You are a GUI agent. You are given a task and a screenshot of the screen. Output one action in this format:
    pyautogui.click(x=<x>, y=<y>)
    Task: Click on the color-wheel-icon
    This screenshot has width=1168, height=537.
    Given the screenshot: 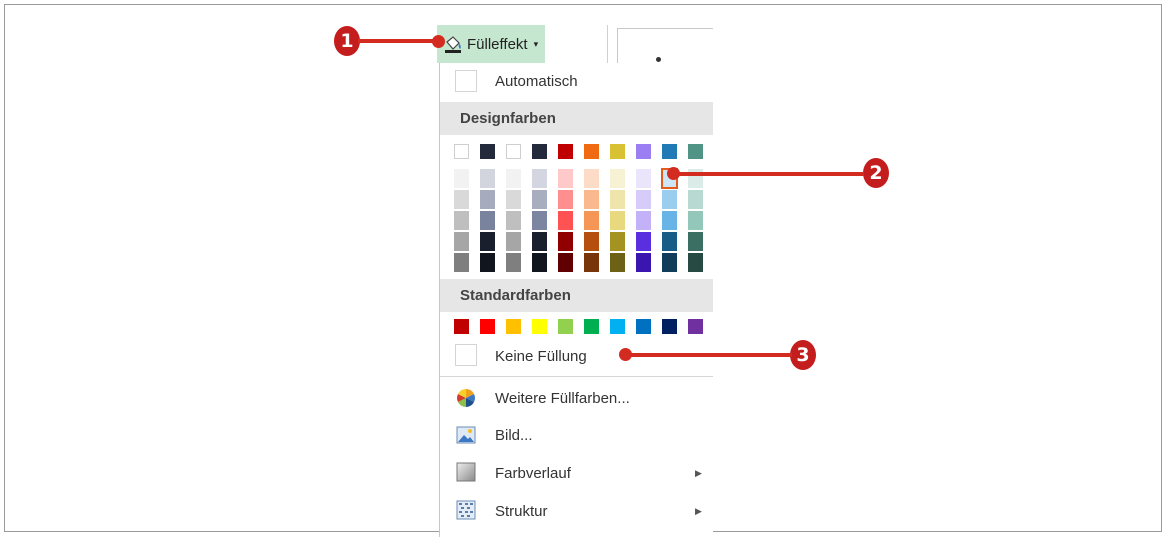 What is the action you would take?
    pyautogui.click(x=466, y=398)
    